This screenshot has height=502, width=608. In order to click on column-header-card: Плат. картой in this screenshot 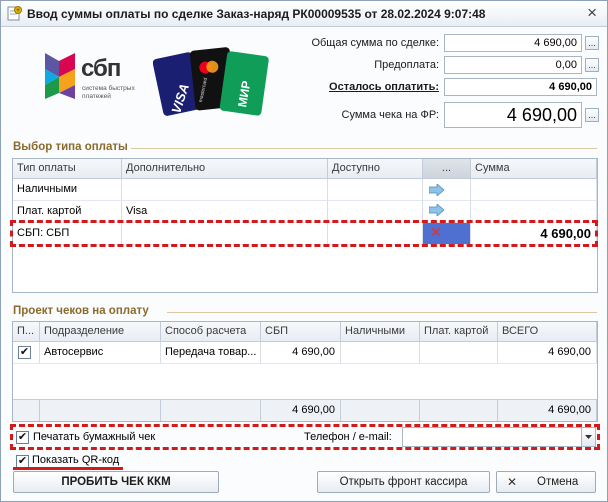, I will do `click(459, 332)`.